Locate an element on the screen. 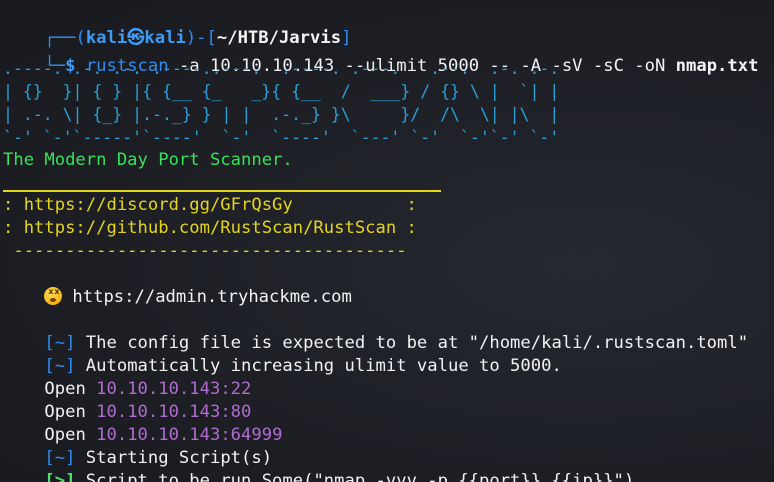 This screenshot has height=482, width=774. tryhackme-line: https://admin.tryhackme.com is located at coordinates (177, 285).